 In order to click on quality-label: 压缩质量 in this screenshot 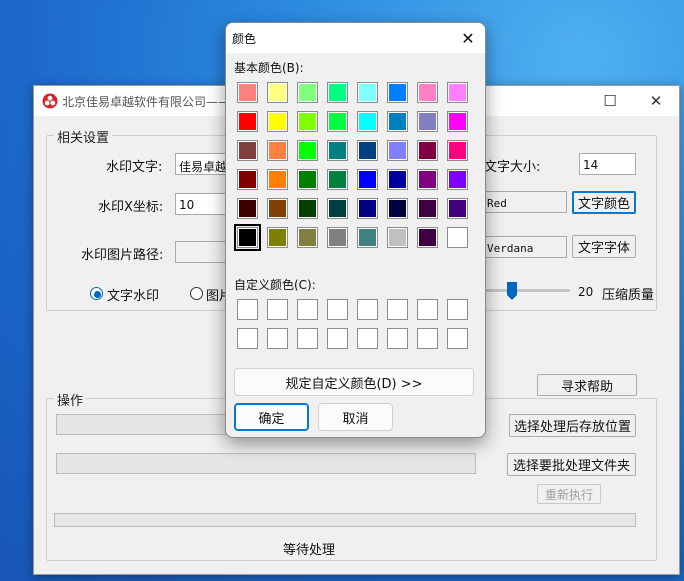, I will do `click(628, 295)`.